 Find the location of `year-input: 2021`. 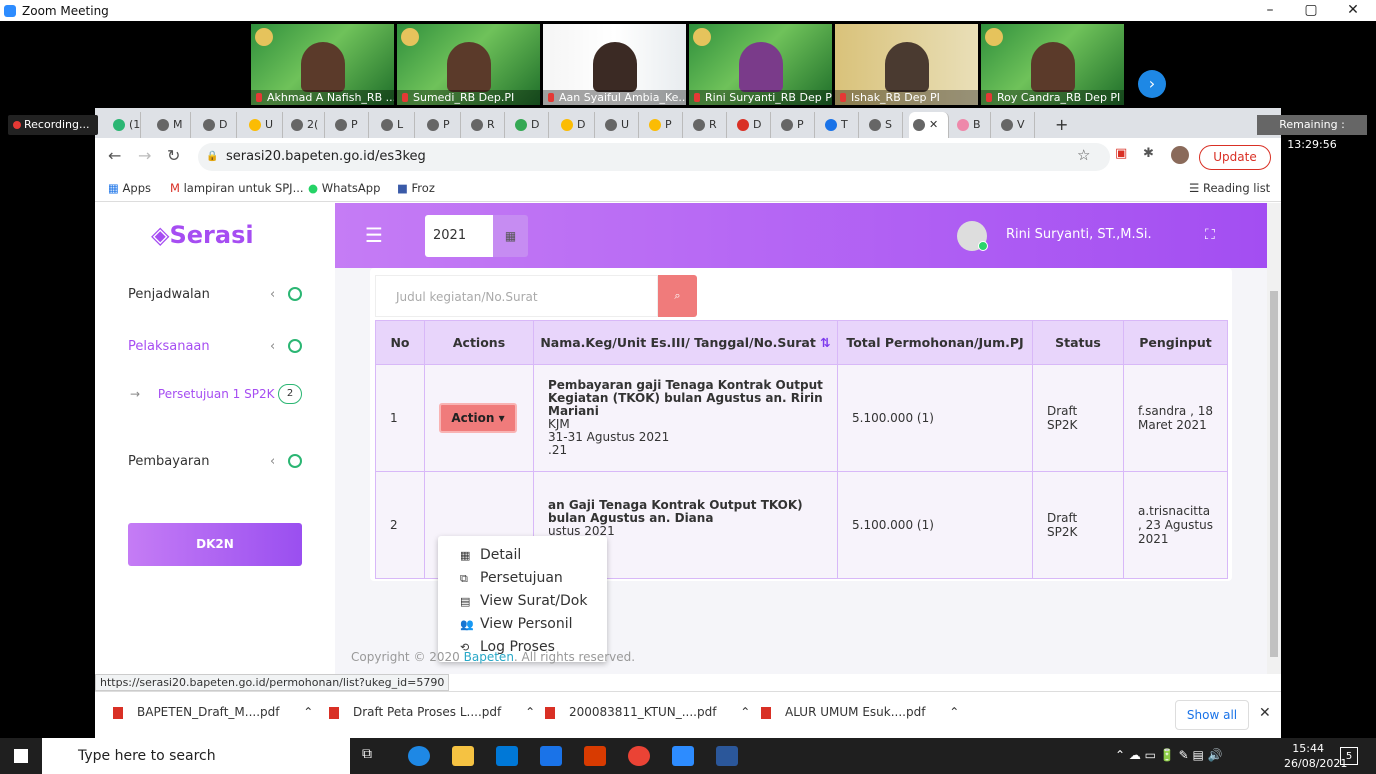

year-input: 2021 is located at coordinates (460, 236).